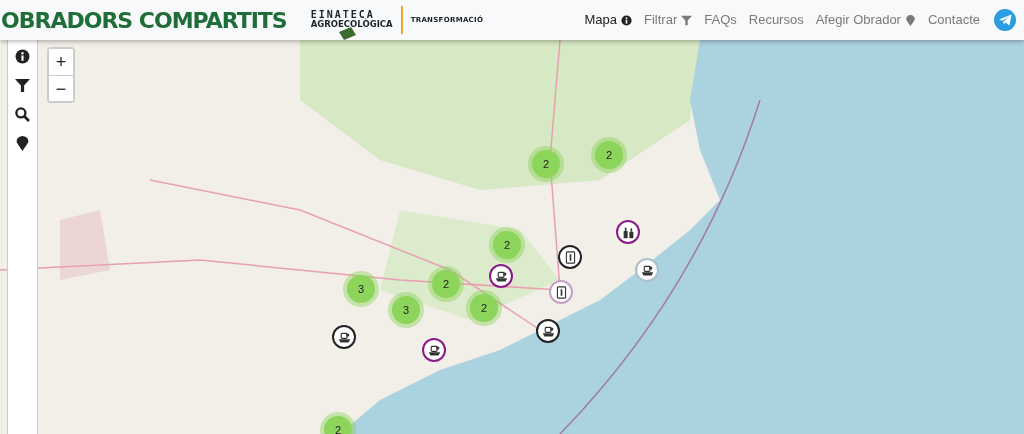  Describe the element at coordinates (776, 20) in the screenshot. I see `nav-link: Recursos` at that location.